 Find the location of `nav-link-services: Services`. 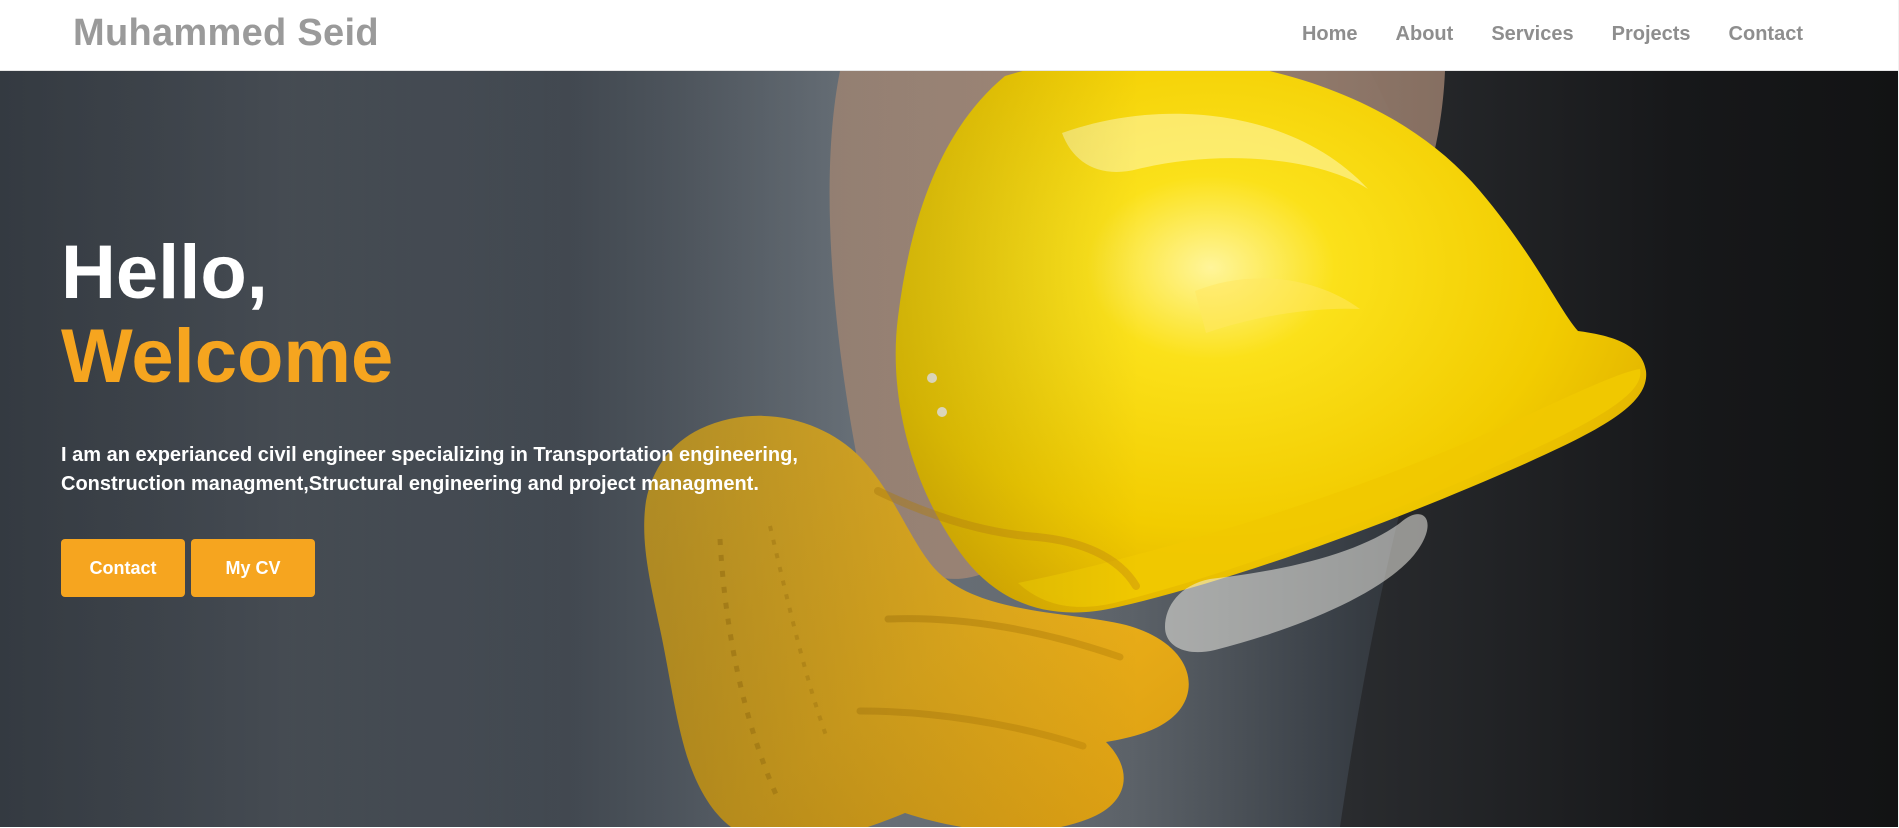

nav-link-services: Services is located at coordinates (1532, 34).